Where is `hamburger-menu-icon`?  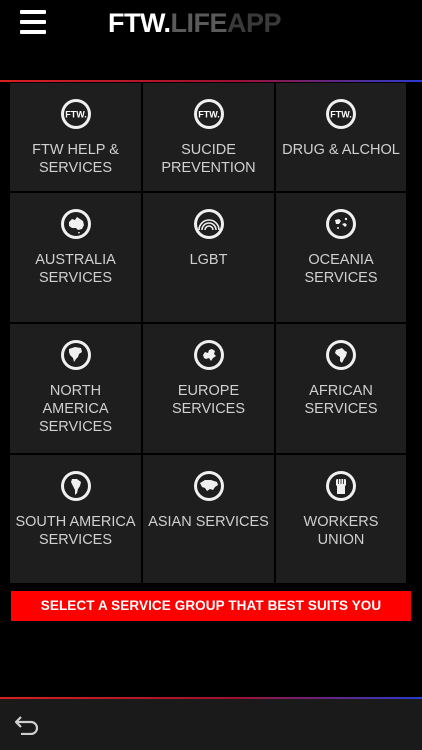 hamburger-menu-icon is located at coordinates (33, 22).